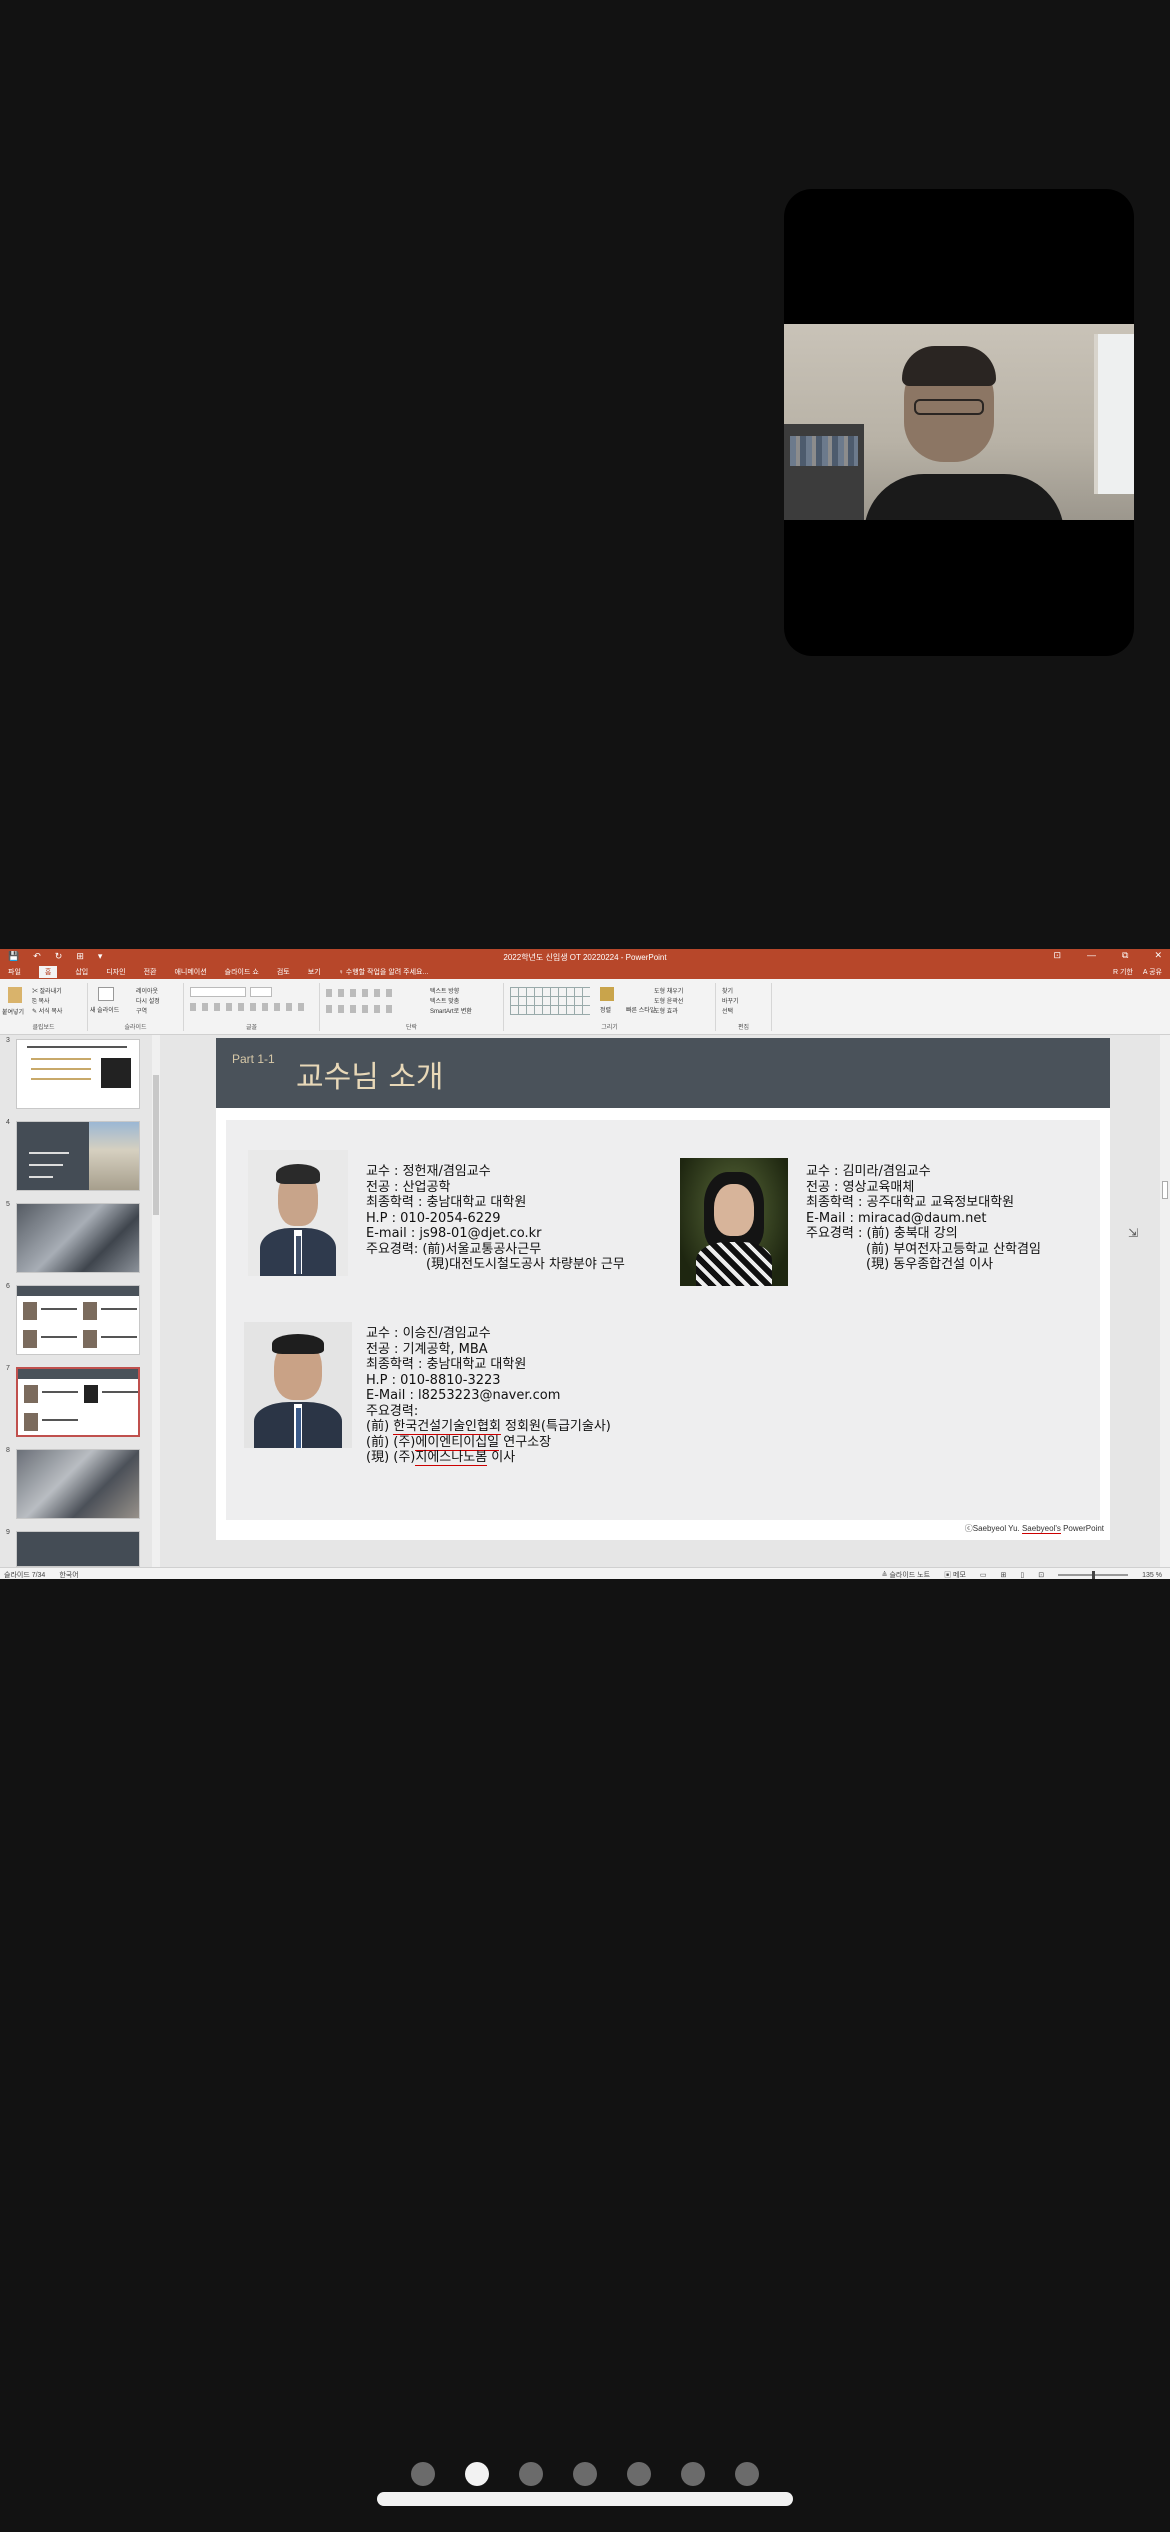 The width and height of the screenshot is (1170, 2532). Describe the element at coordinates (104, 1009) in the screenshot. I see `new-slide-button: 새 슬라이드` at that location.